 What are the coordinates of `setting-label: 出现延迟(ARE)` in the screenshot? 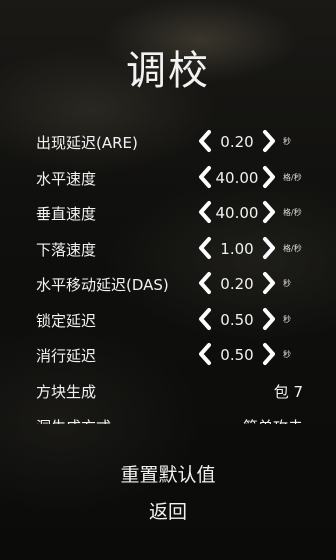 It's located at (87, 143).